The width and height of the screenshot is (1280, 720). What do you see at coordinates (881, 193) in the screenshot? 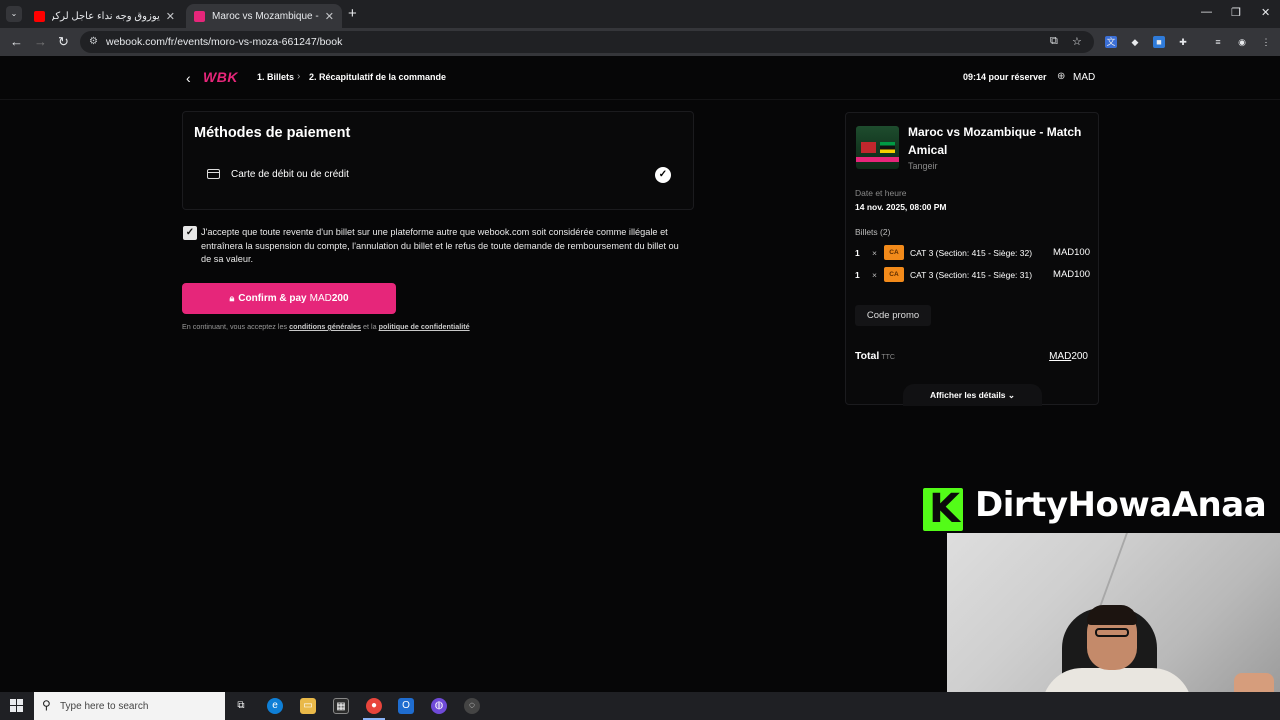
I see `date-label: Date et heure` at bounding box center [881, 193].